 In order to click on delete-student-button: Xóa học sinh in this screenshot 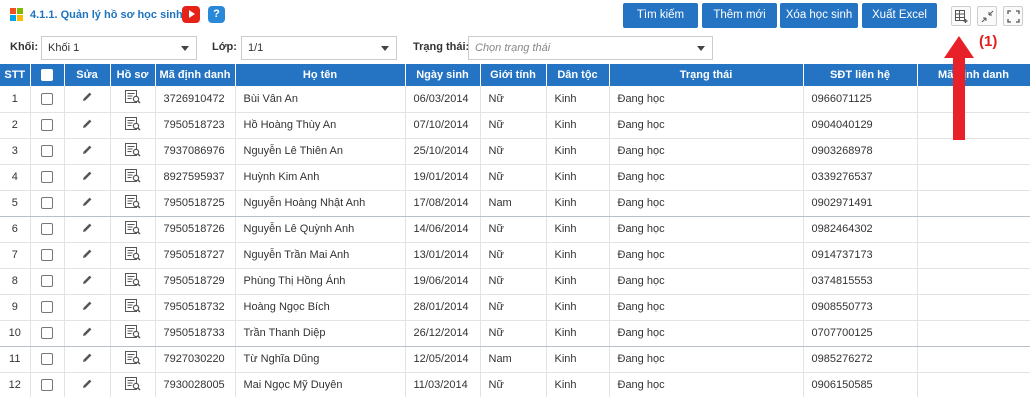, I will do `click(819, 15)`.